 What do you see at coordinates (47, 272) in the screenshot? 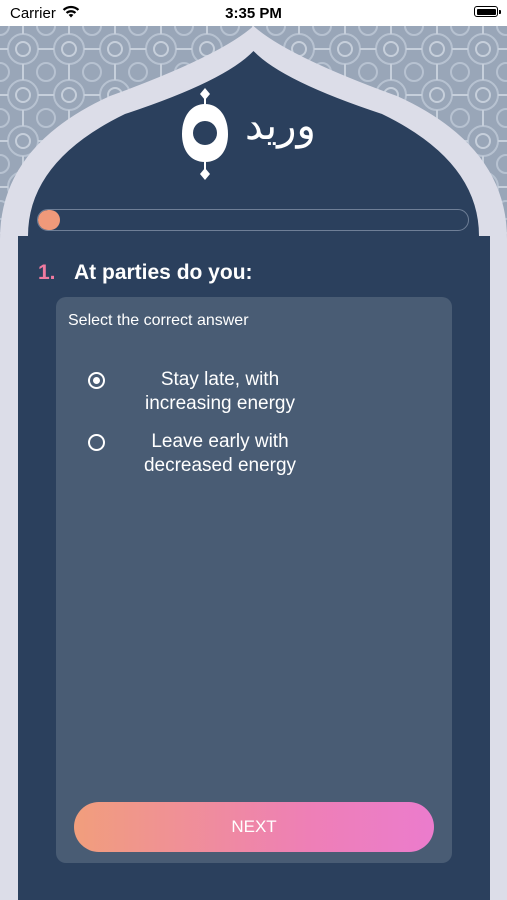
I see `question-number: 1.` at bounding box center [47, 272].